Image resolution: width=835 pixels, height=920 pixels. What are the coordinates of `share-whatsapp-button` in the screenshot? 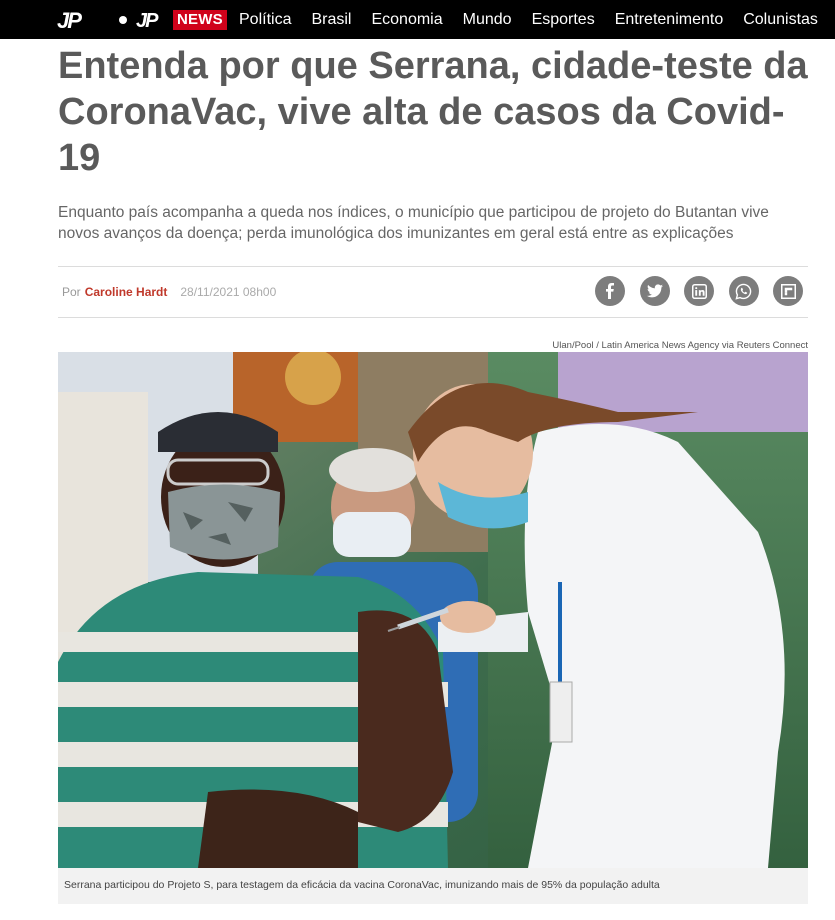 It's located at (743, 291).